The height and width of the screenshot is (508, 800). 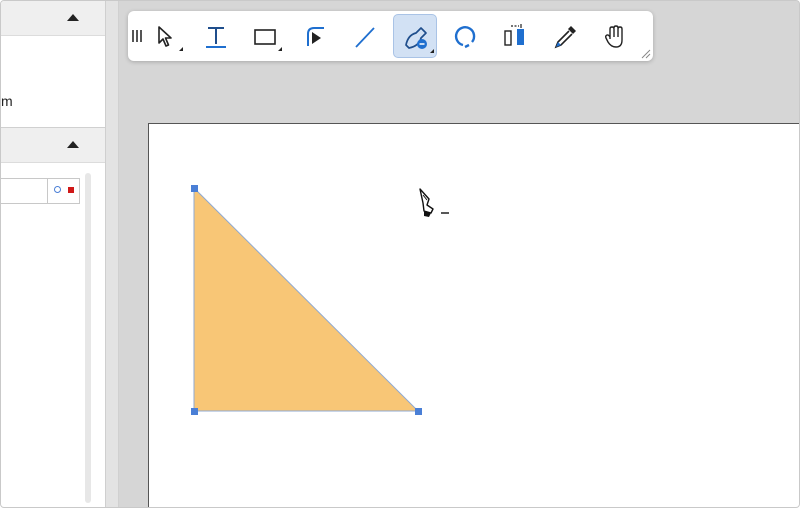 What do you see at coordinates (137, 36) in the screenshot?
I see `toolbar-drag-grip-icon` at bounding box center [137, 36].